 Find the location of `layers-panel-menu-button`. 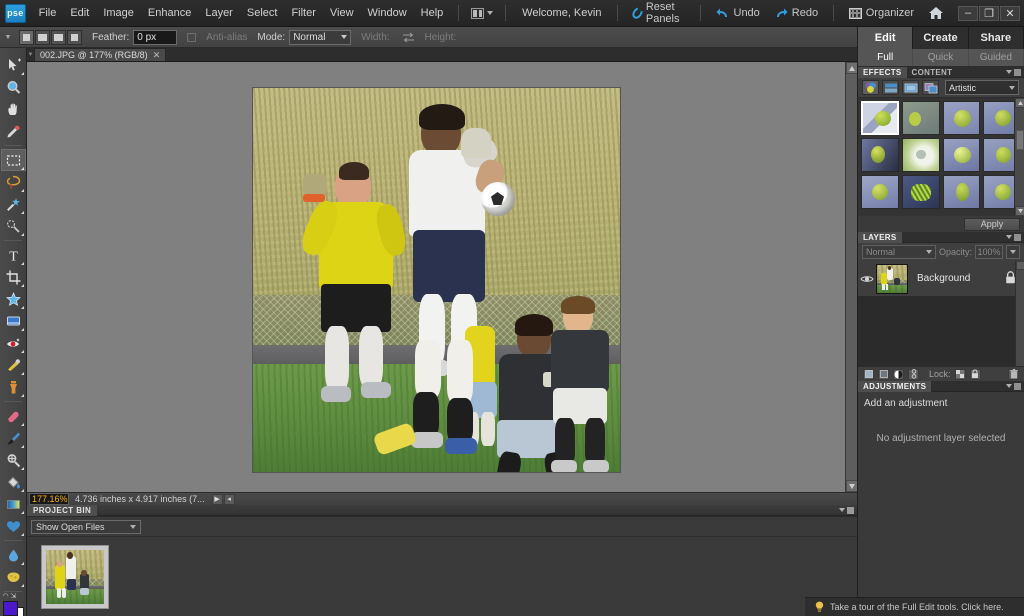

layers-panel-menu-button is located at coordinates (1015, 237).